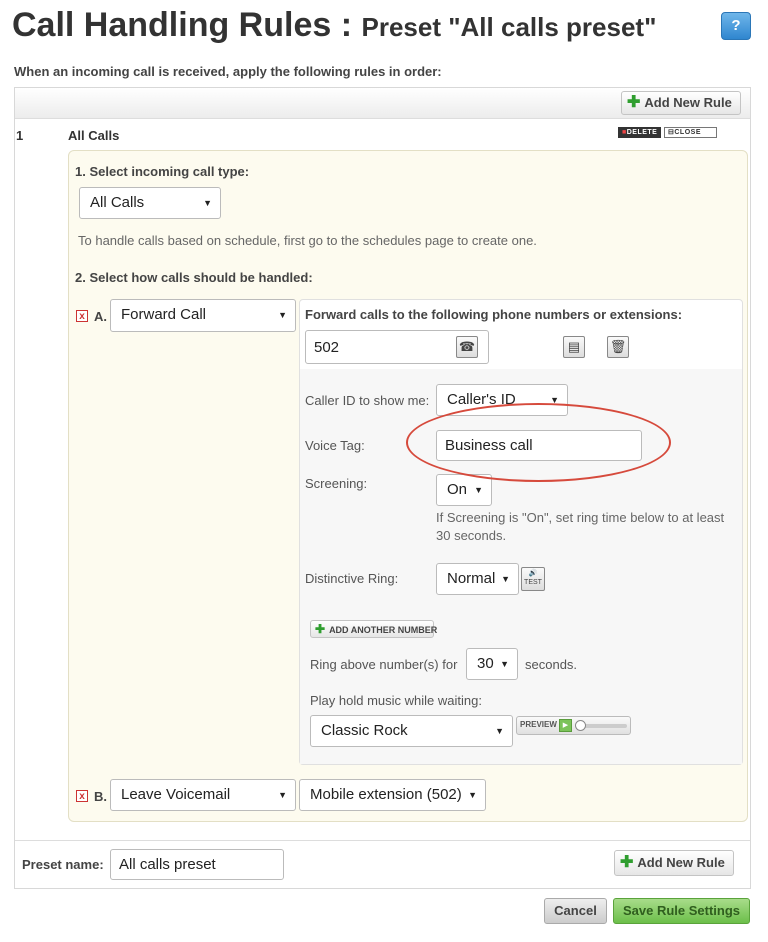 The width and height of the screenshot is (768, 942). I want to click on page-title-preset: Preset "All calls preset", so click(509, 27).